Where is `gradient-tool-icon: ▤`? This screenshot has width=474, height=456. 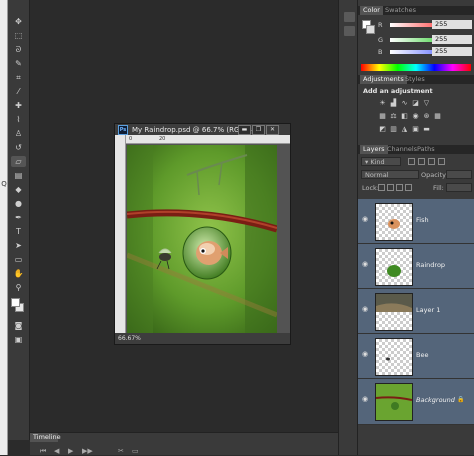 gradient-tool-icon: ▤ is located at coordinates (18, 175).